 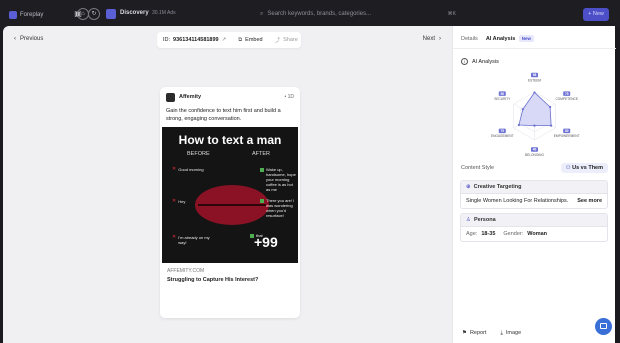 What do you see at coordinates (277, 41) in the screenshot?
I see `share-icon: ⤴` at bounding box center [277, 41].